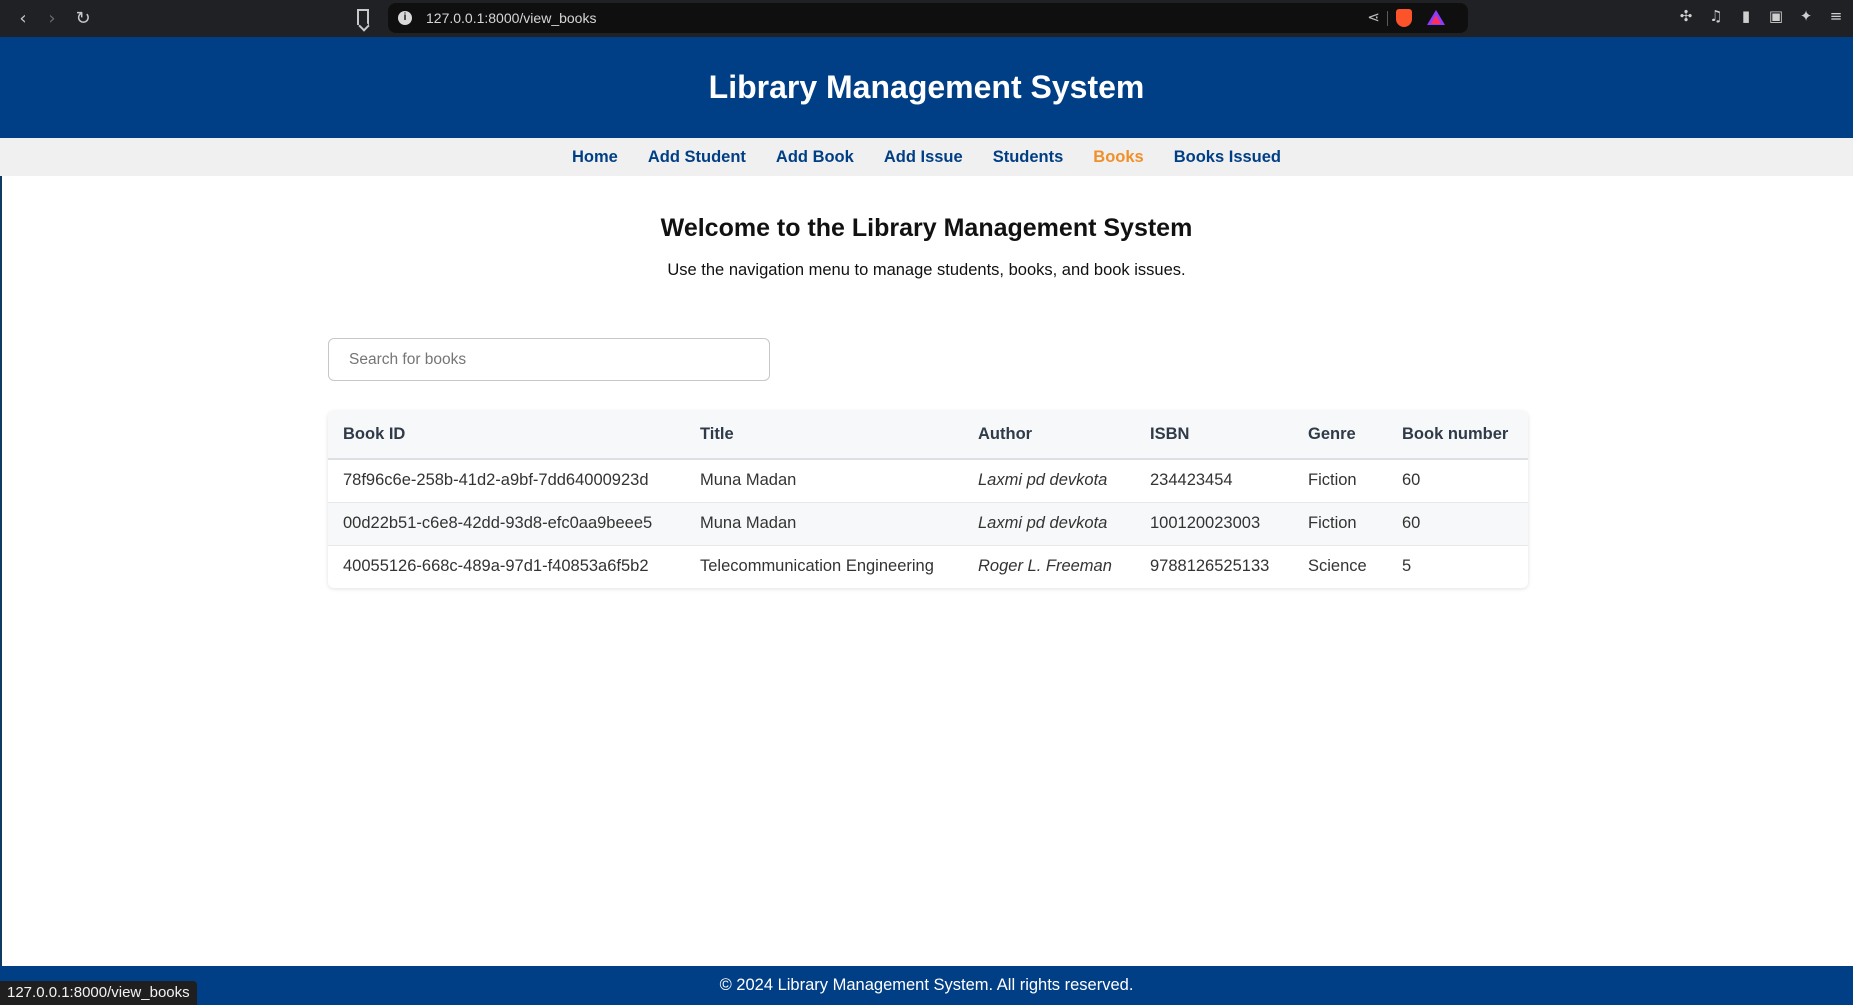 Image resolution: width=1853 pixels, height=1005 pixels. Describe the element at coordinates (83, 18) in the screenshot. I see `reload-icon: ↻` at that location.